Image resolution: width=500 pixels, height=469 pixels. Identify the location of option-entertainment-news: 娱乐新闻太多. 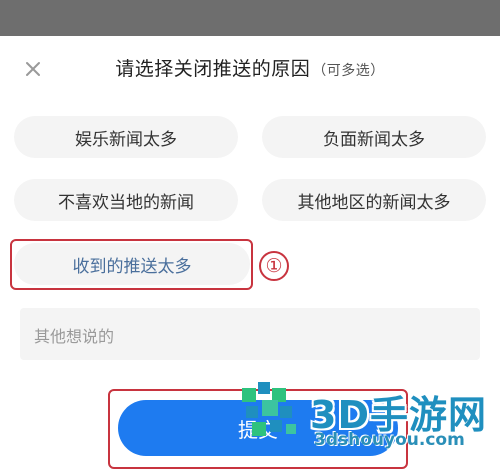
(126, 137).